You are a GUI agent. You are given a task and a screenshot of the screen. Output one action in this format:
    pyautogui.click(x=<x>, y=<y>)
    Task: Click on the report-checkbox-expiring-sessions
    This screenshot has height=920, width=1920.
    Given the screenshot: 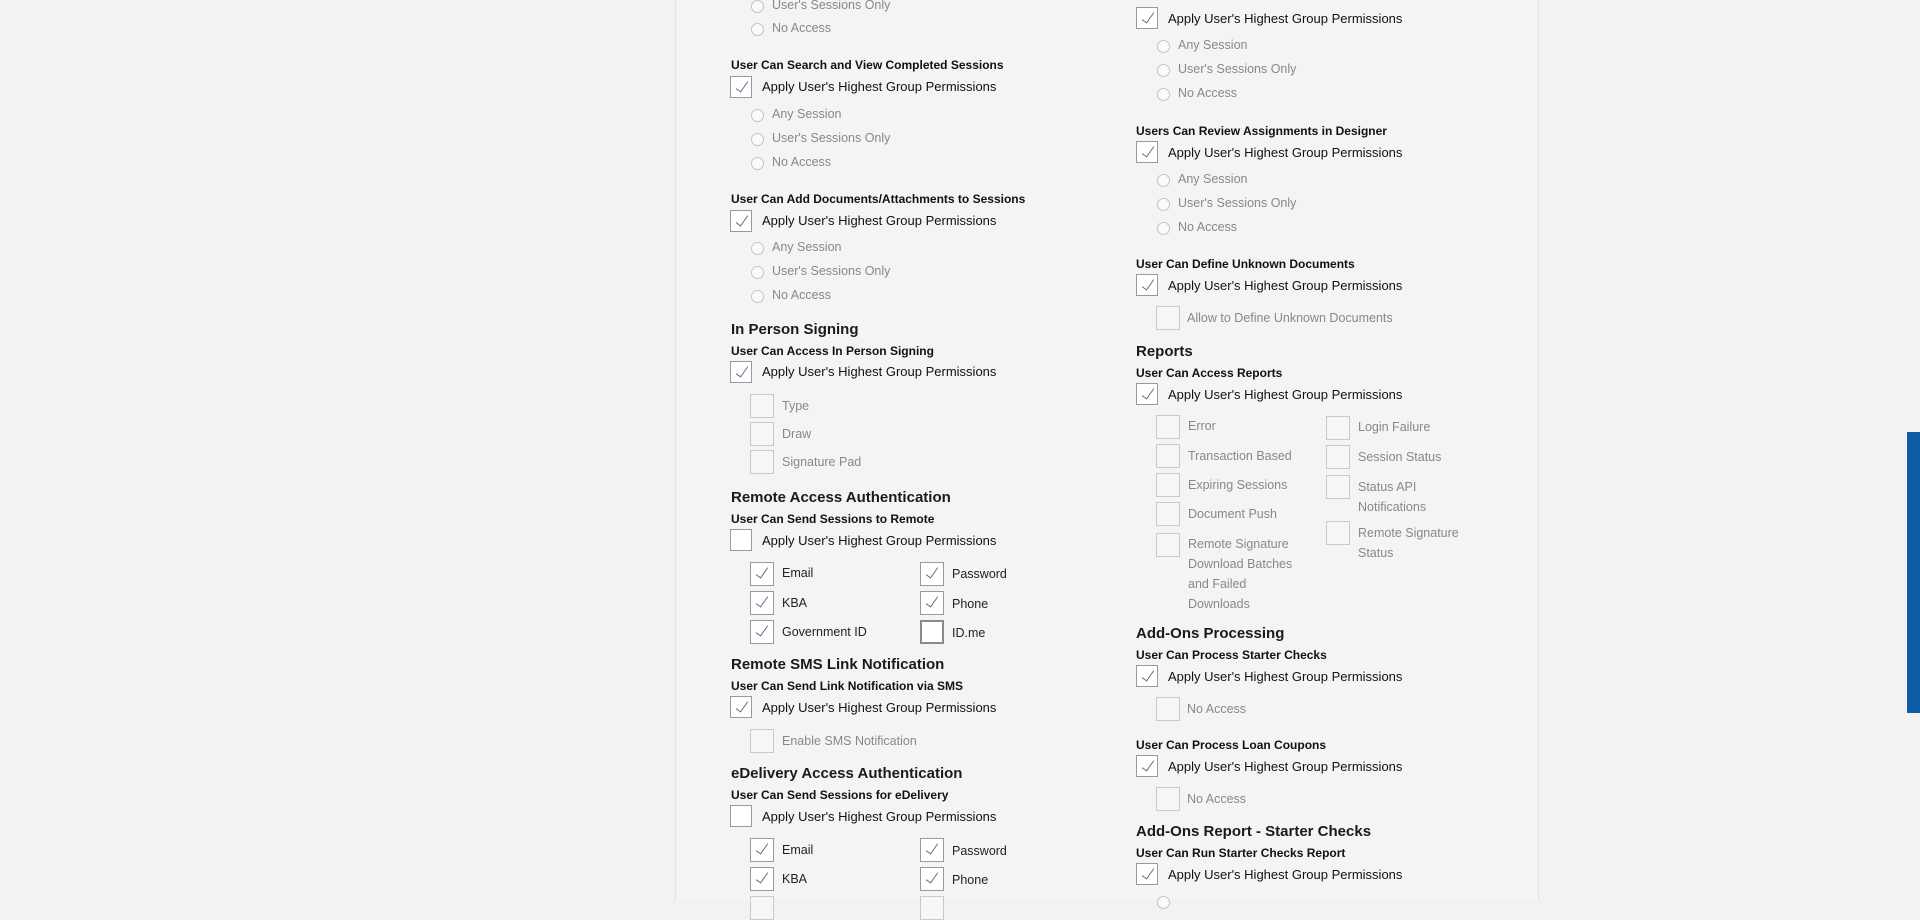 What is the action you would take?
    pyautogui.click(x=1168, y=485)
    